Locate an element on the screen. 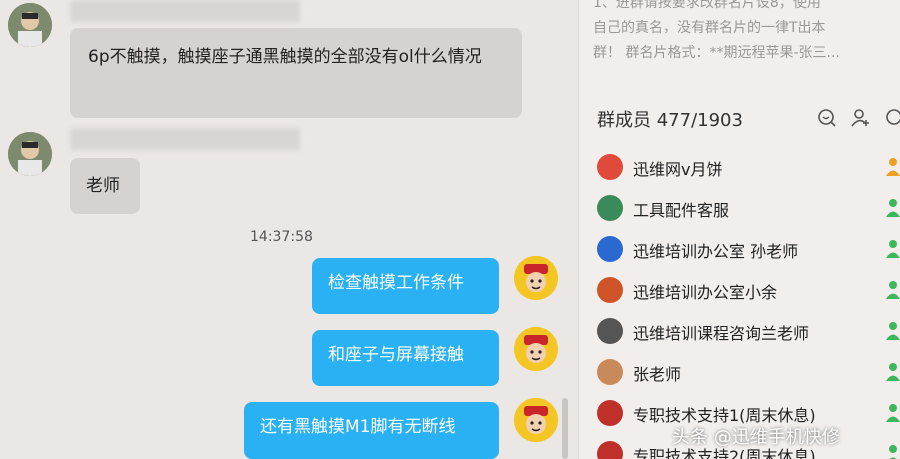 The height and width of the screenshot is (459, 900). message-bubble-outgoing: 还有黑触摸M1脚有无断线 is located at coordinates (371, 430).